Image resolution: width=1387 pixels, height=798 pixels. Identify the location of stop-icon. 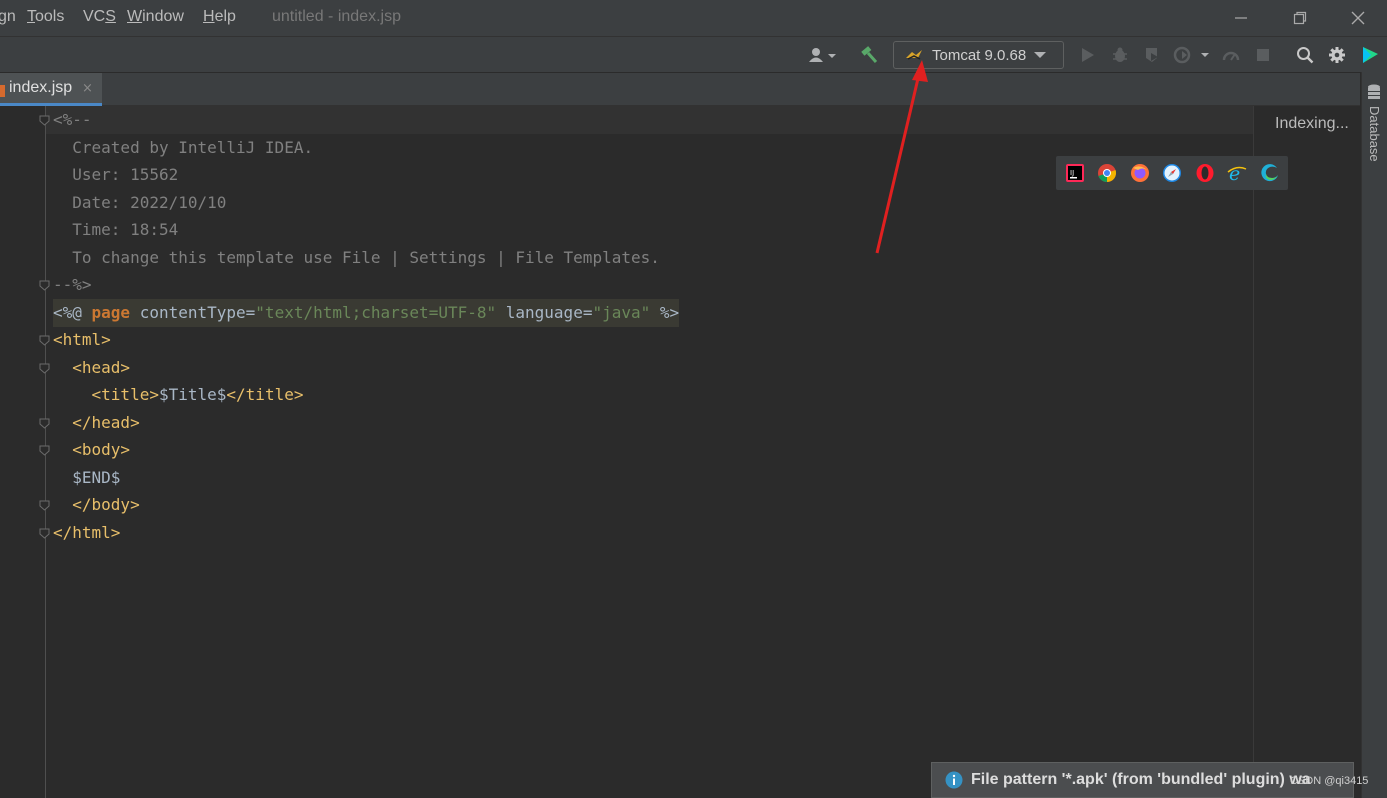
(1263, 55).